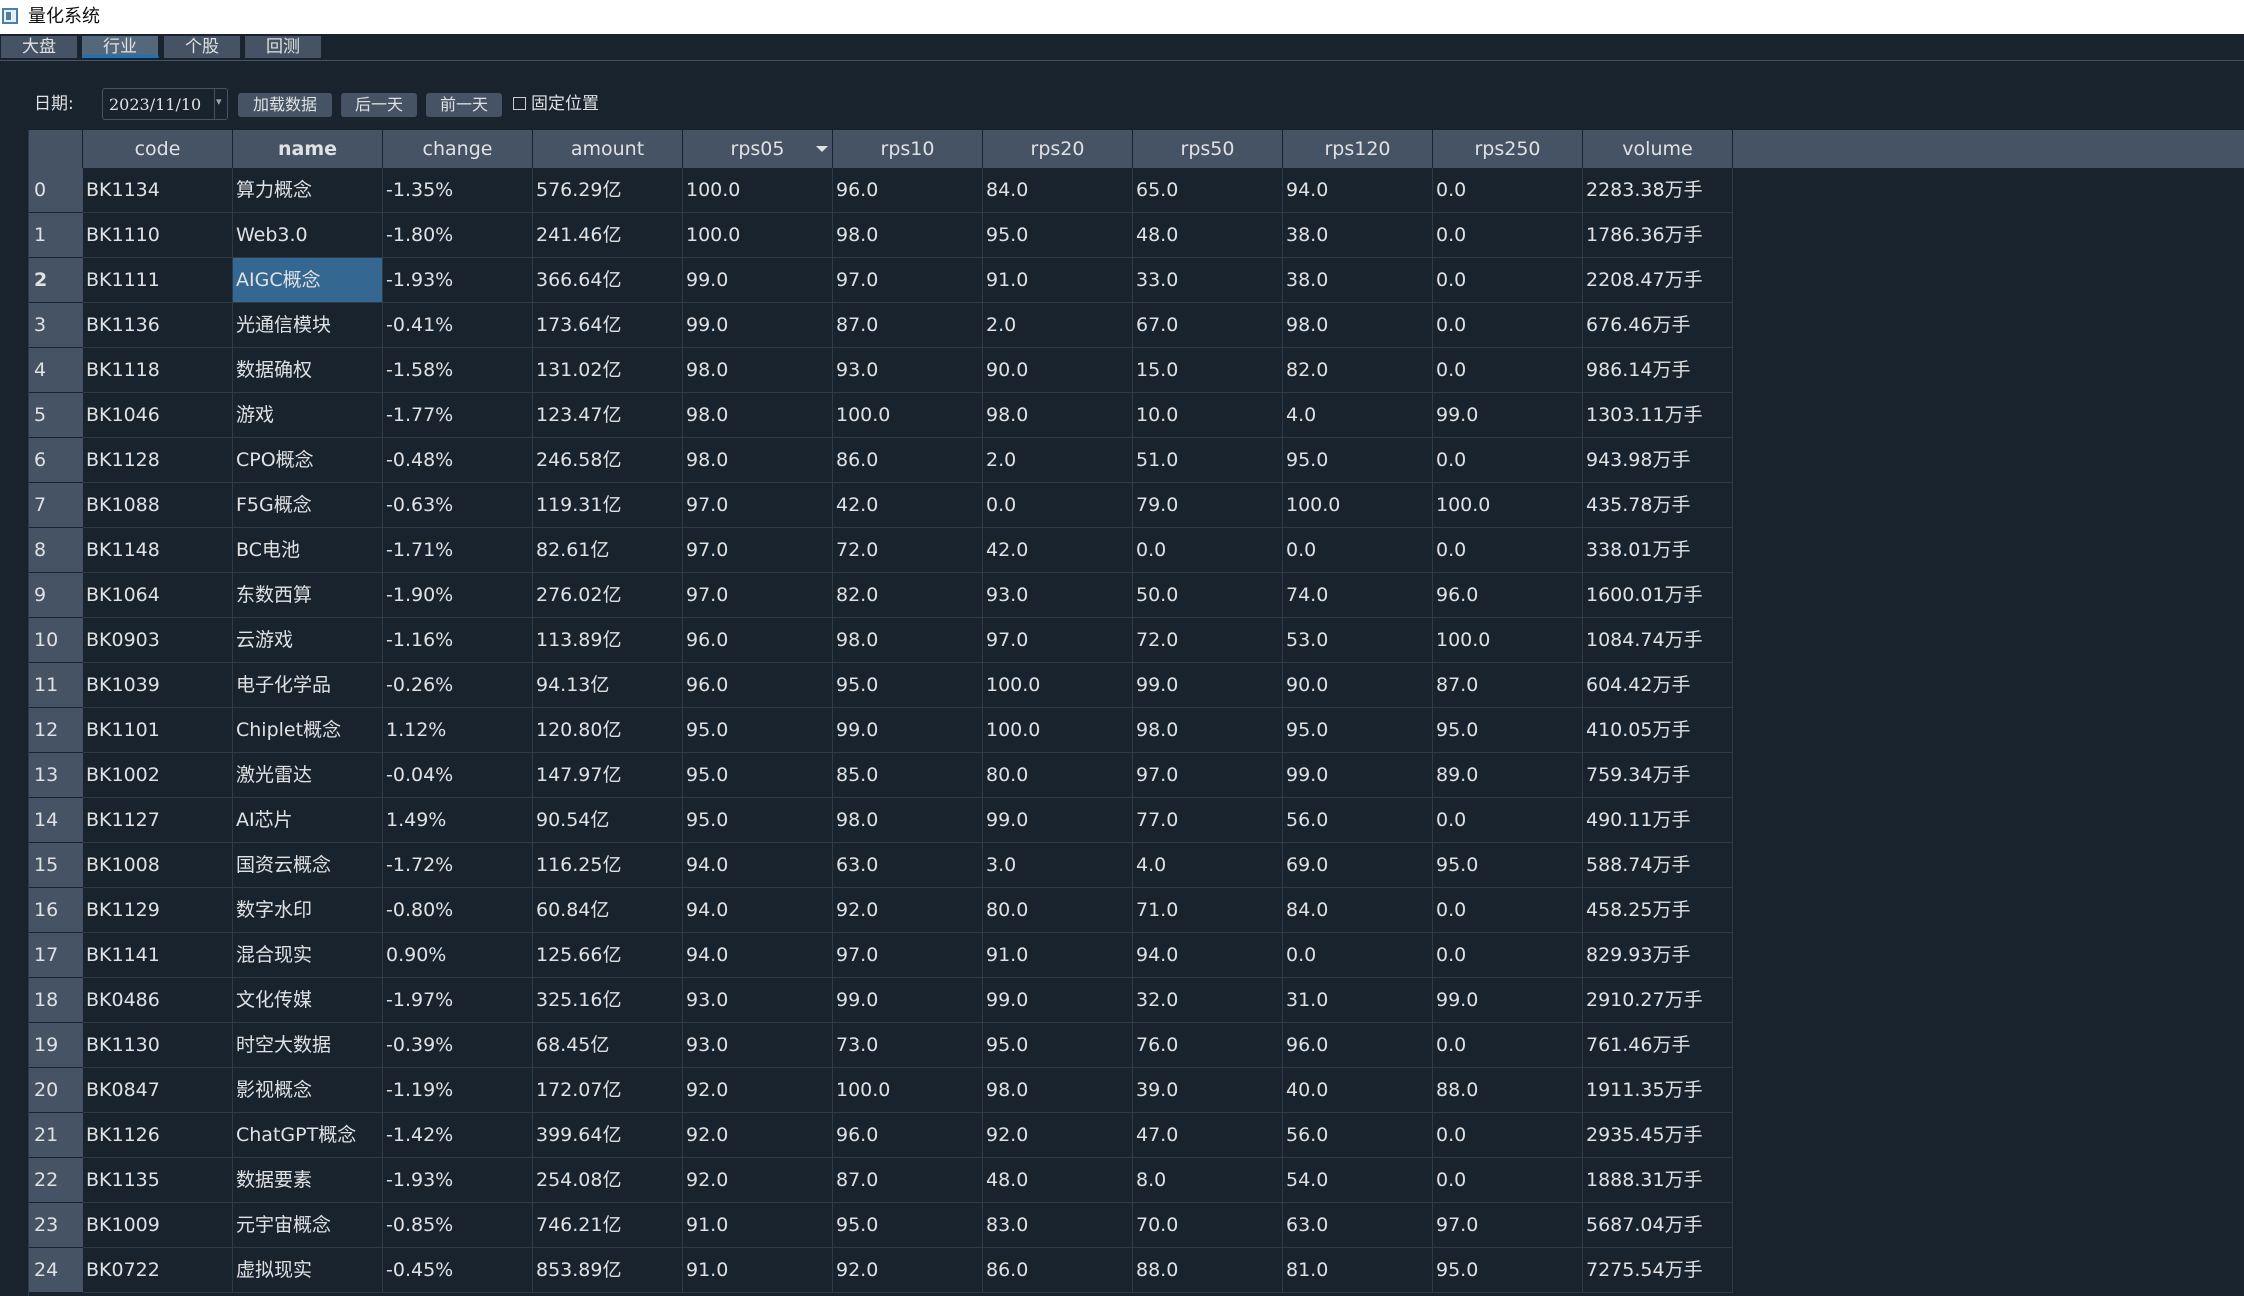  I want to click on cell-amount: 125.66亿, so click(608, 955).